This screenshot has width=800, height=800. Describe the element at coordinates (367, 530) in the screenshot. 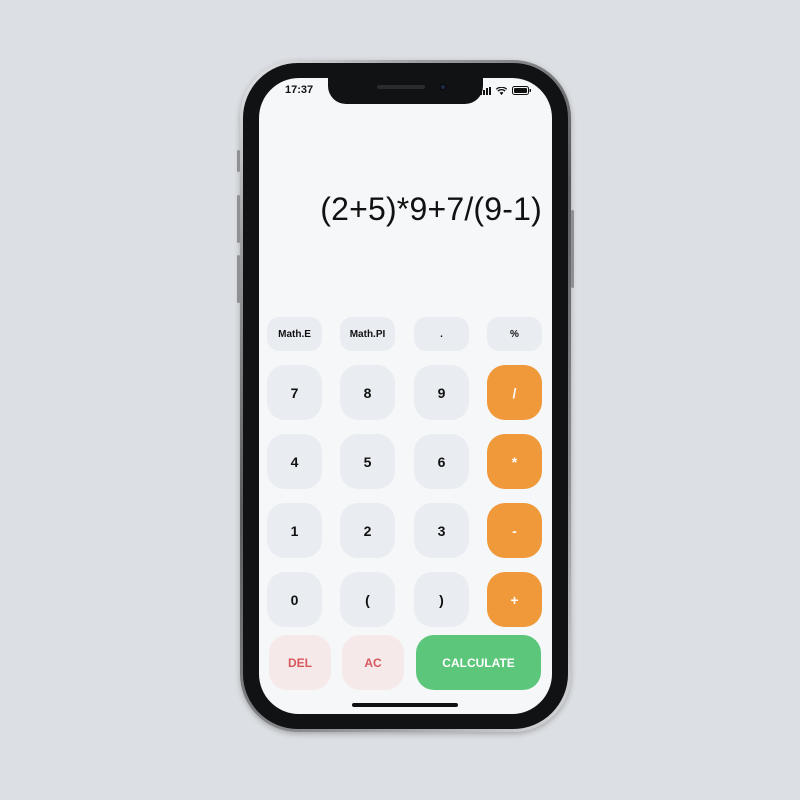

I see `digit-2-button: 2` at that location.